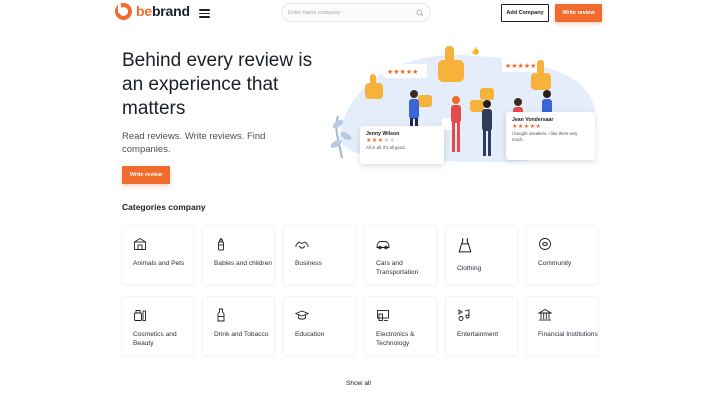 The height and width of the screenshot is (404, 720). Describe the element at coordinates (395, 339) in the screenshot. I see `category-label: Electronics & Technology` at that location.